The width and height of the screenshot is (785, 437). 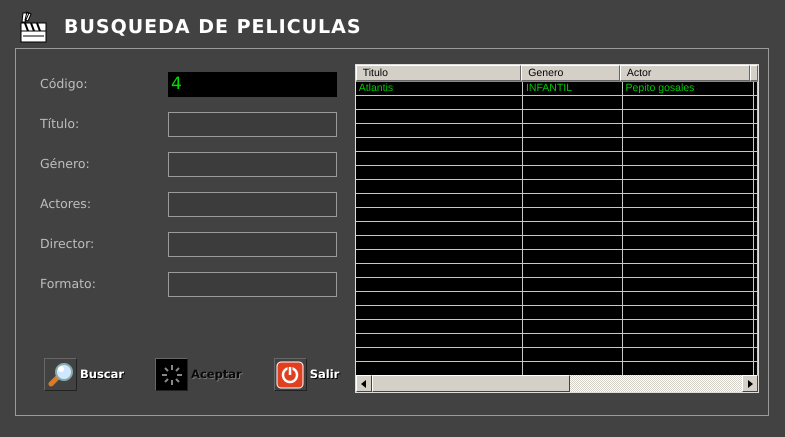 What do you see at coordinates (60, 123) in the screenshot?
I see `field-label: Título:` at bounding box center [60, 123].